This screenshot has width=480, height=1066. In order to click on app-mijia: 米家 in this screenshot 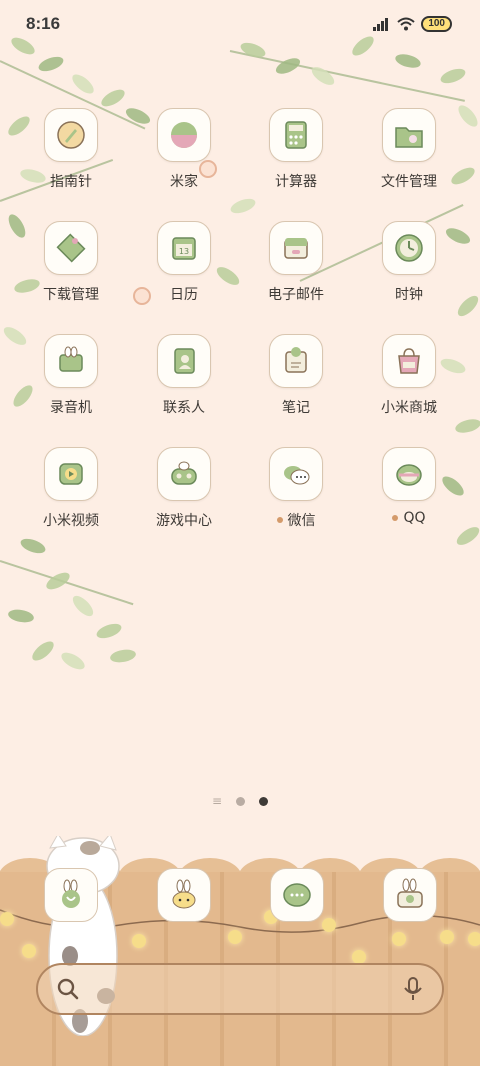, I will do `click(184, 149)`.